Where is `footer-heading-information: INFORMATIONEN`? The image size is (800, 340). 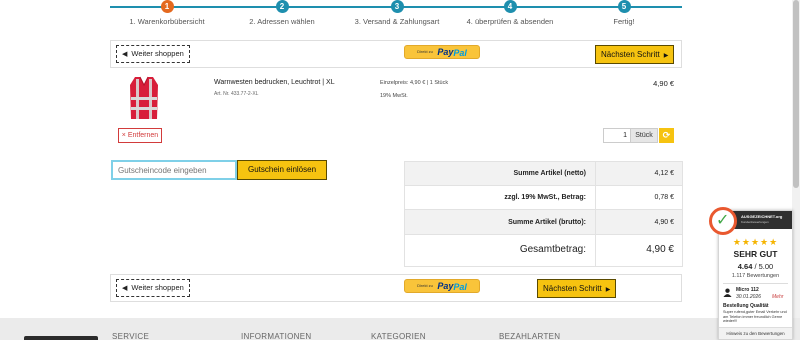 footer-heading-information: INFORMATIONEN is located at coordinates (276, 336).